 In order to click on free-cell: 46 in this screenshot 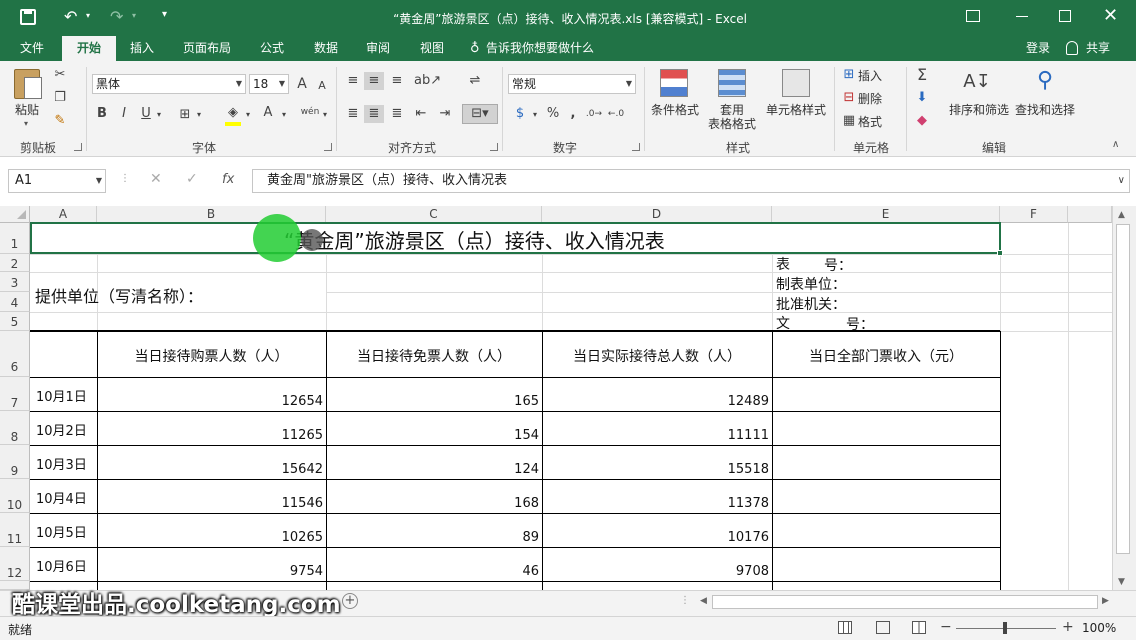, I will do `click(434, 571)`.